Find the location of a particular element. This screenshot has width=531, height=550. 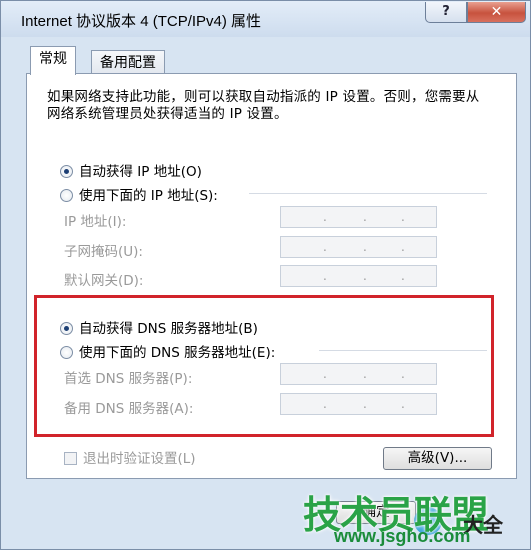

default-gateway-label: 默认网关(D): is located at coordinates (104, 281).